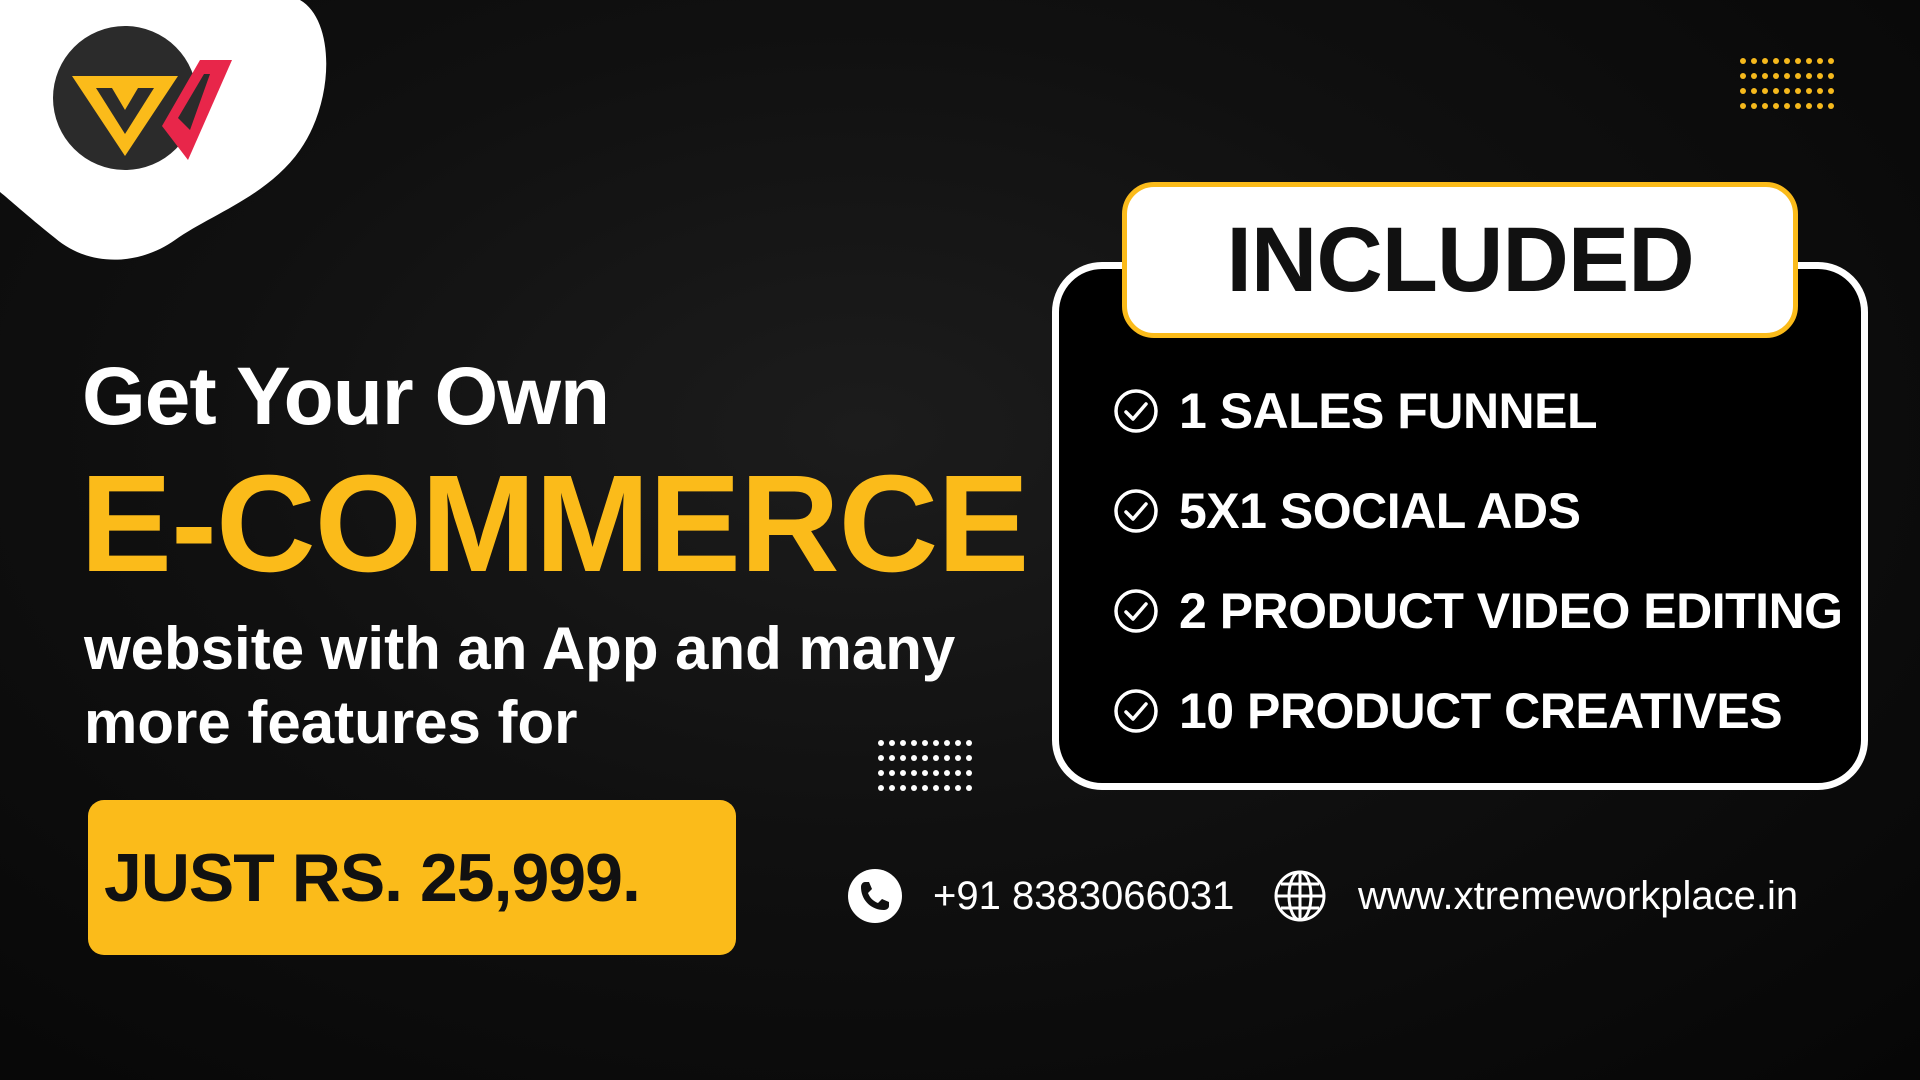 This screenshot has height=1080, width=1920. I want to click on phone-contact: +91 8383066031, so click(1040, 896).